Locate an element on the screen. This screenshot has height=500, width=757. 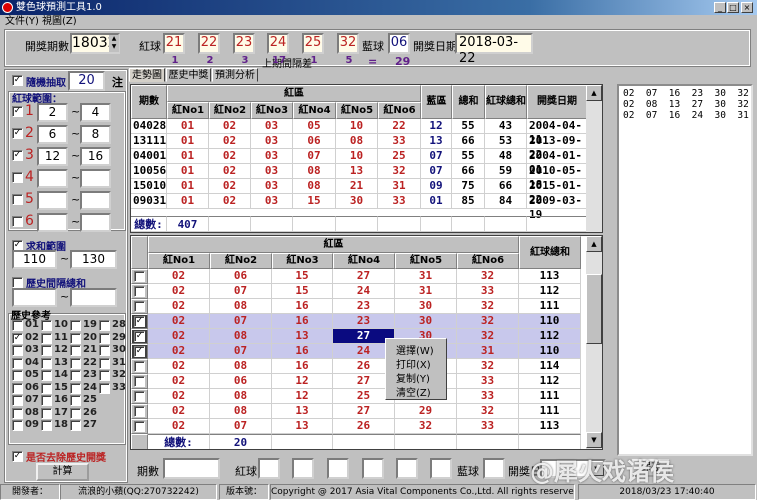
table-cell: 114 is located at coordinates (550, 366).